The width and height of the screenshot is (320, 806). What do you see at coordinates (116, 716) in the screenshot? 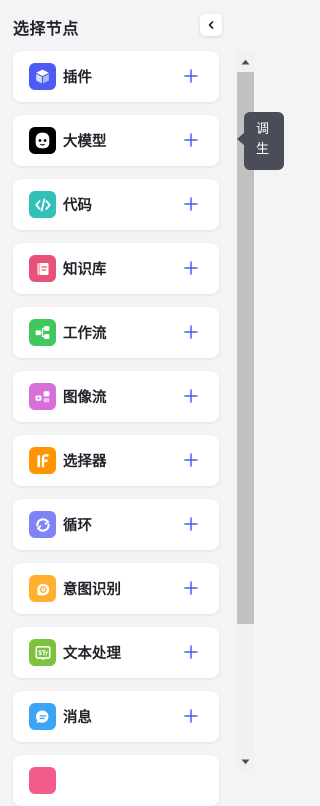
I see `node-card-message: 消息` at bounding box center [116, 716].